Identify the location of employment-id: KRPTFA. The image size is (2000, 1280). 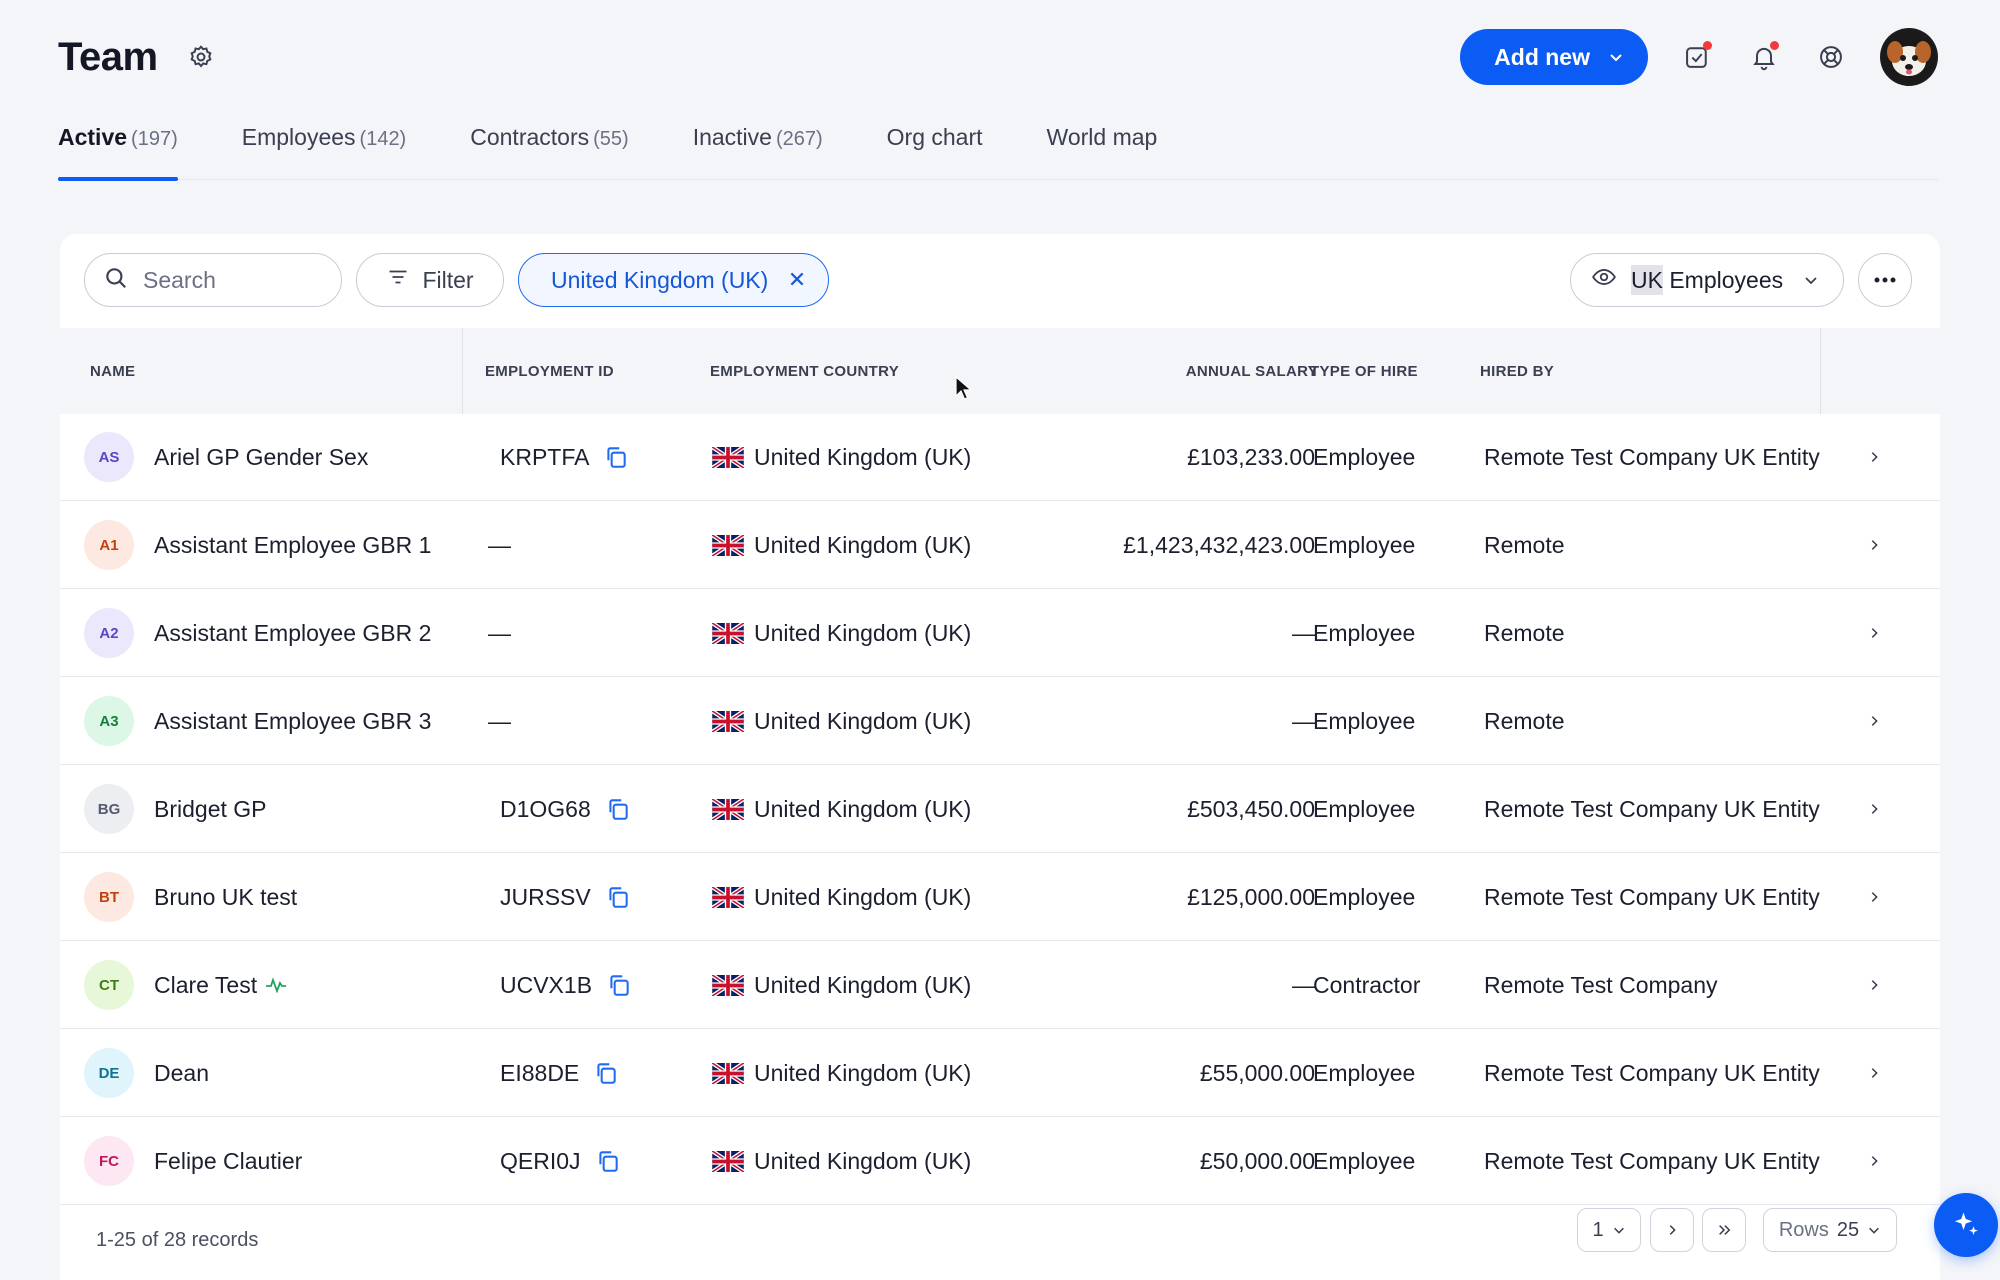
(545, 456).